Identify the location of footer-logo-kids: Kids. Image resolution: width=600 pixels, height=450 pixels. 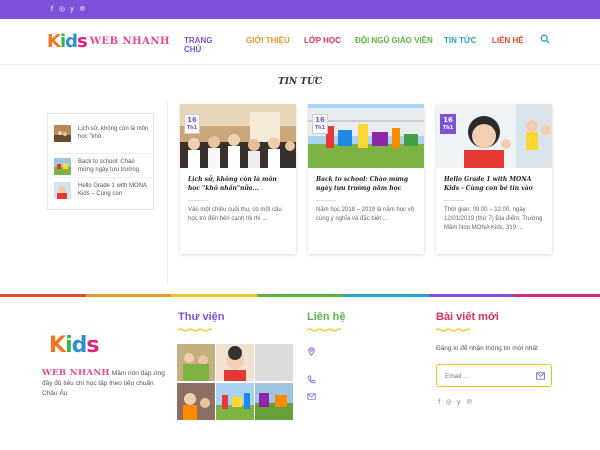
(74, 345).